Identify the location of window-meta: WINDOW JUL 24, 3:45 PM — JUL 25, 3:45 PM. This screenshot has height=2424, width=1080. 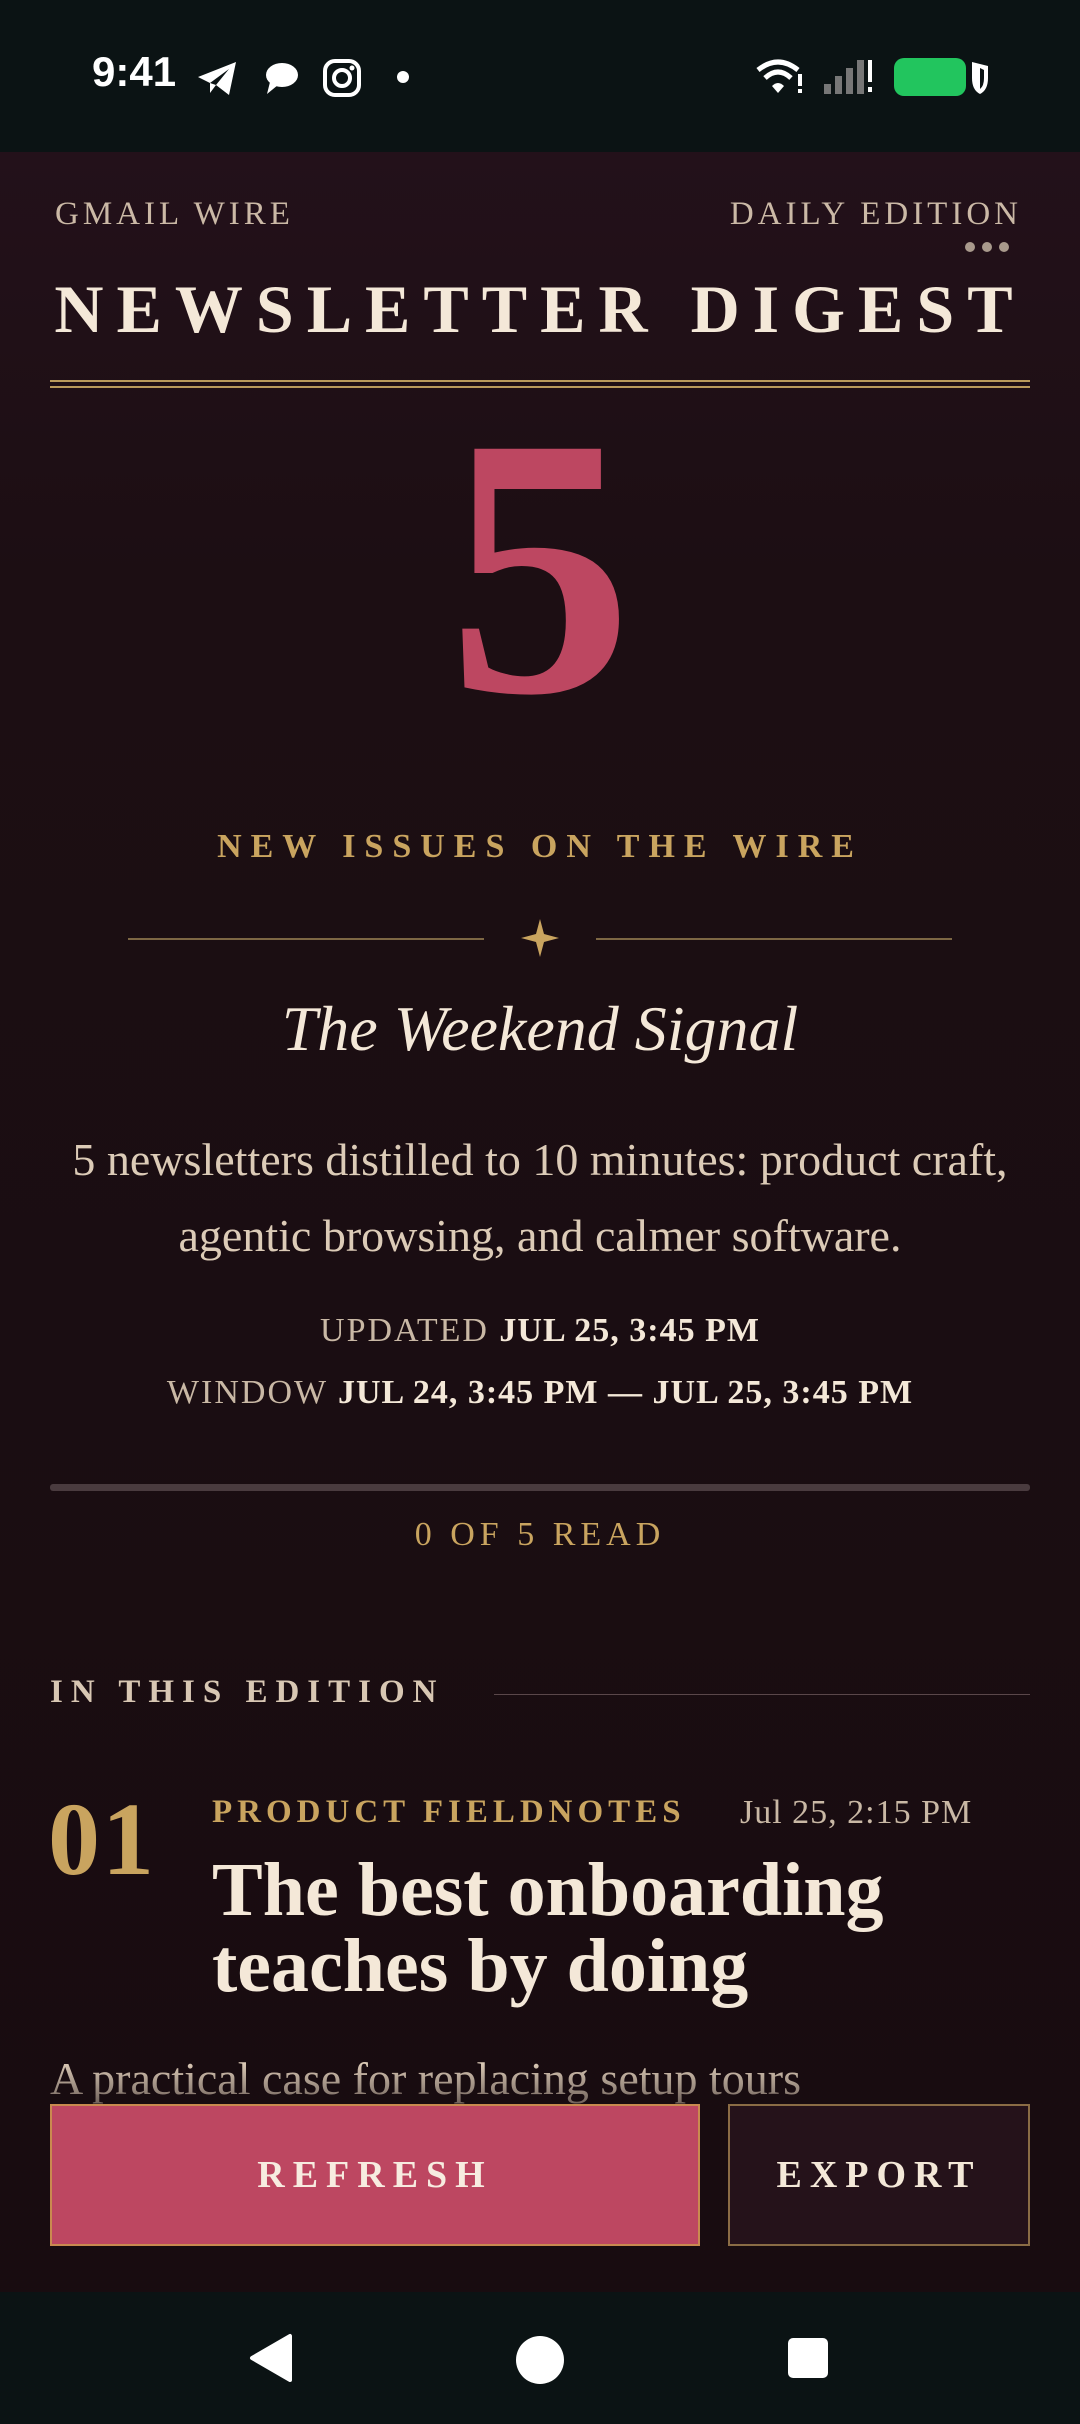
(540, 1393).